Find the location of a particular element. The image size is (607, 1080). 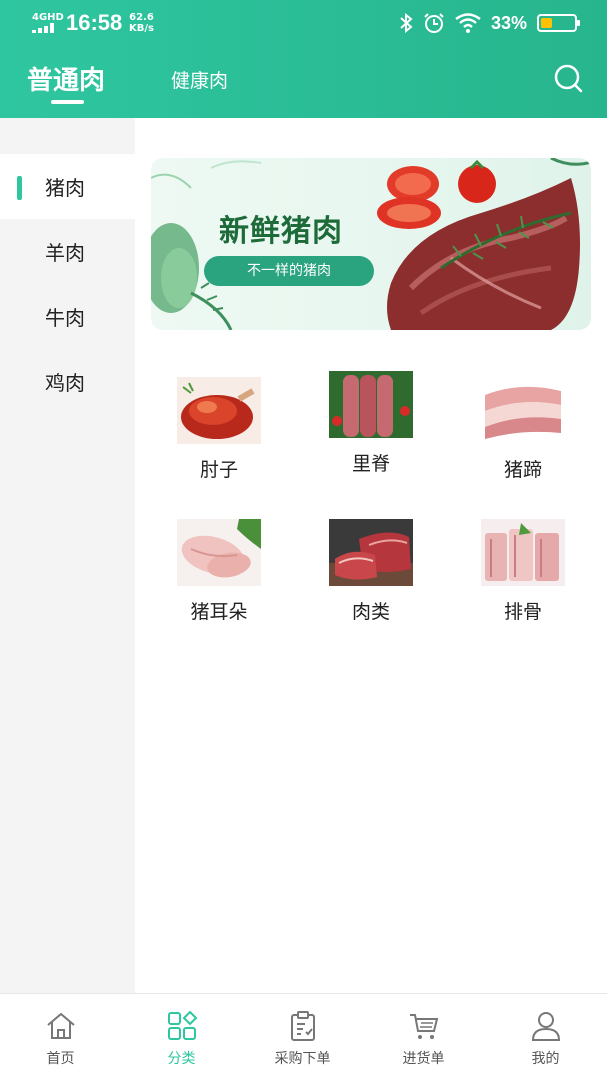

app-header: 4GHD 16:58 62.6 KB/s 33% 普通肉 健康肉 is located at coordinates (303, 59).